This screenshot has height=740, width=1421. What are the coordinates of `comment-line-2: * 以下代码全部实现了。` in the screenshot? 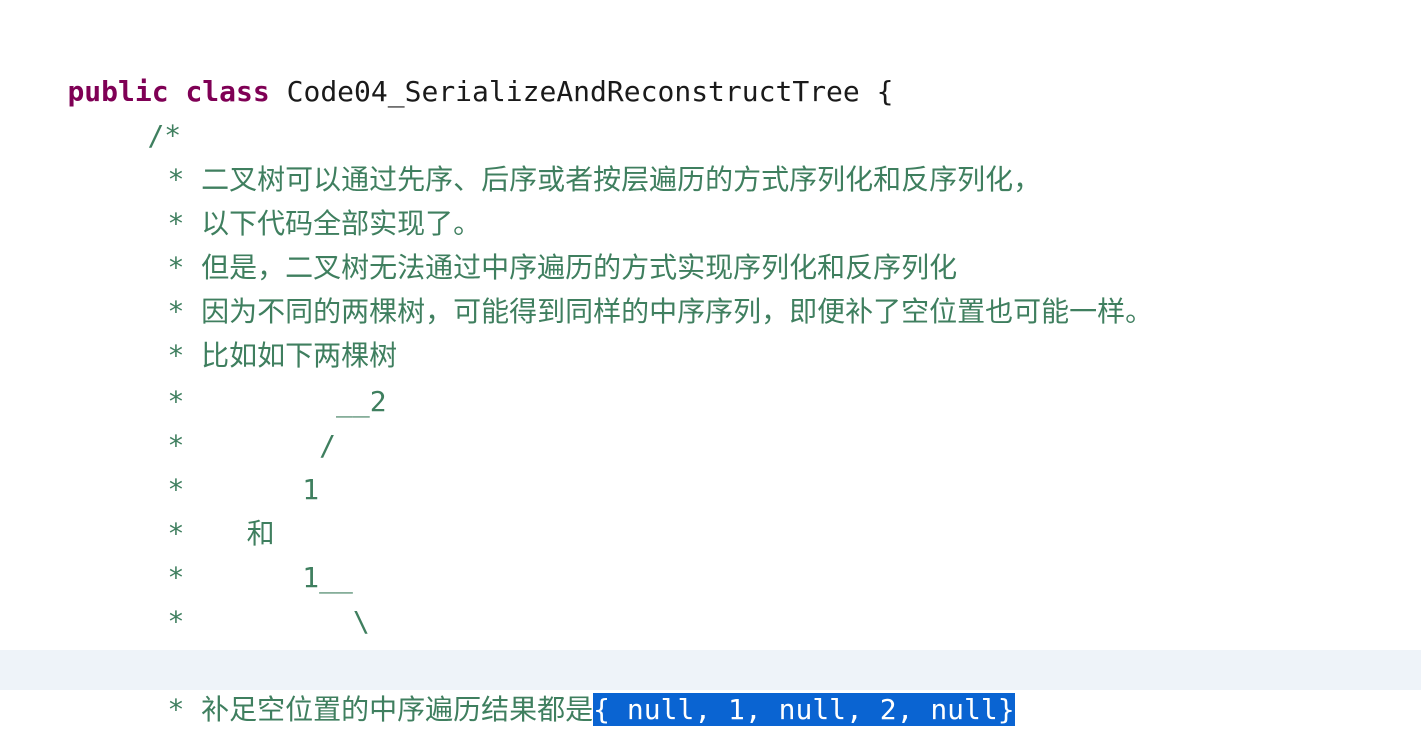 It's located at (290, 202).